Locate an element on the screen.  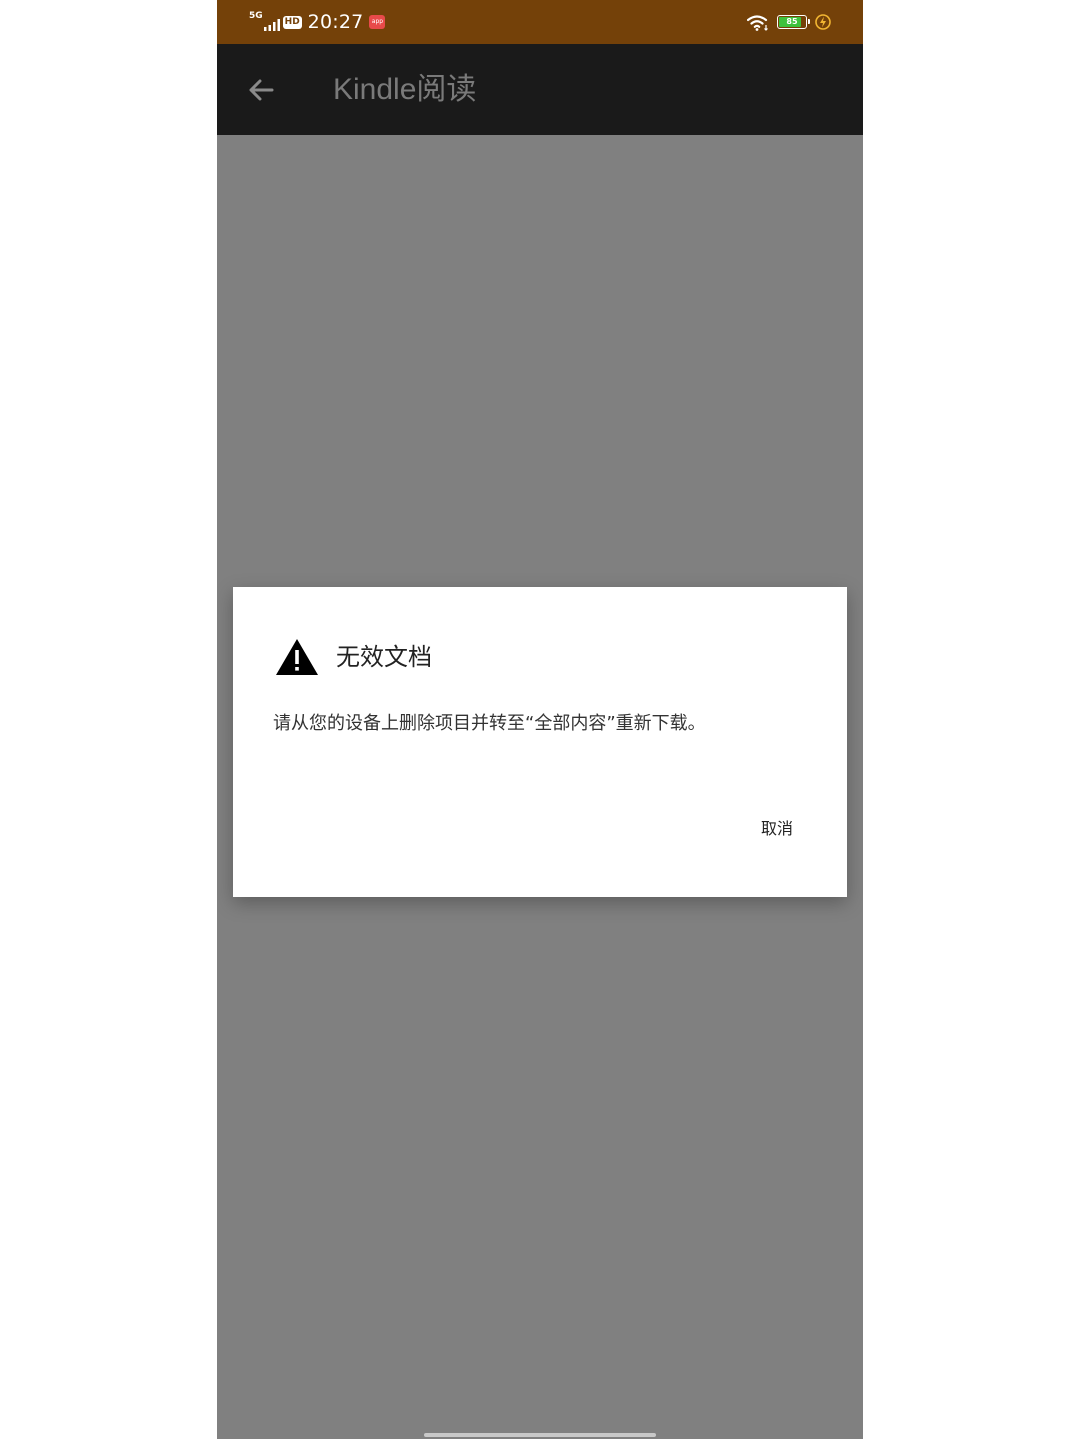
cellular-signal-icon is located at coordinates (271, 25).